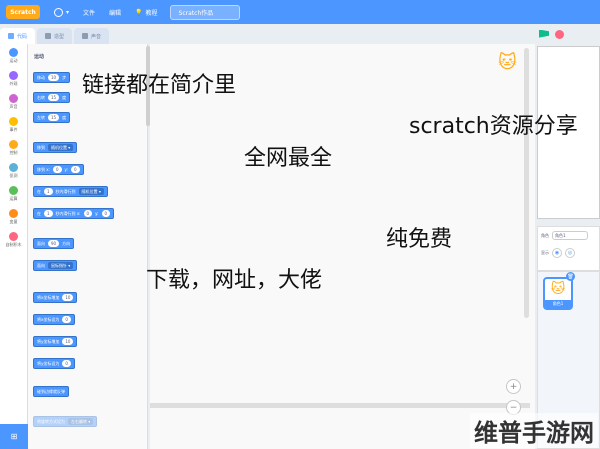 This screenshot has height=449, width=600. I want to click on motion-block: 移到 随机位置 ▾, so click(55, 147).